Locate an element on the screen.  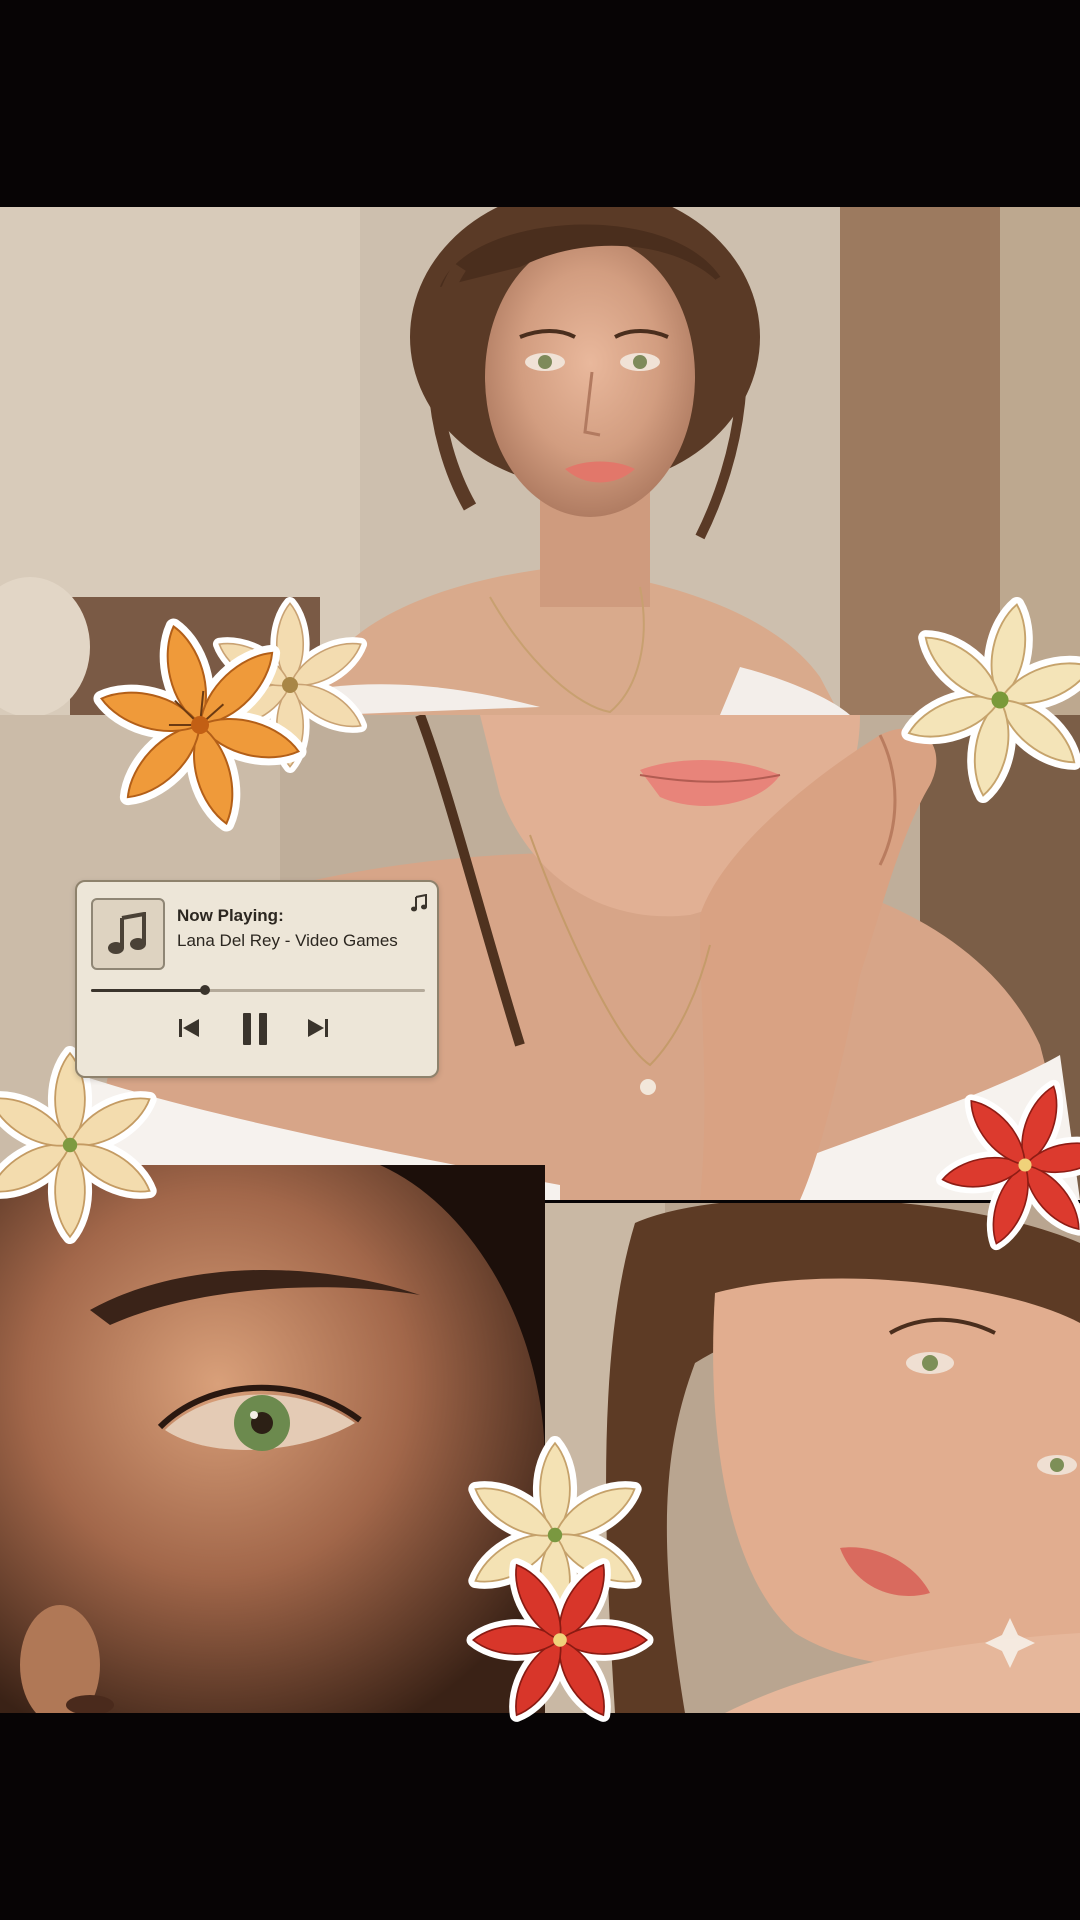
previous-track-button is located at coordinates (189, 1030).